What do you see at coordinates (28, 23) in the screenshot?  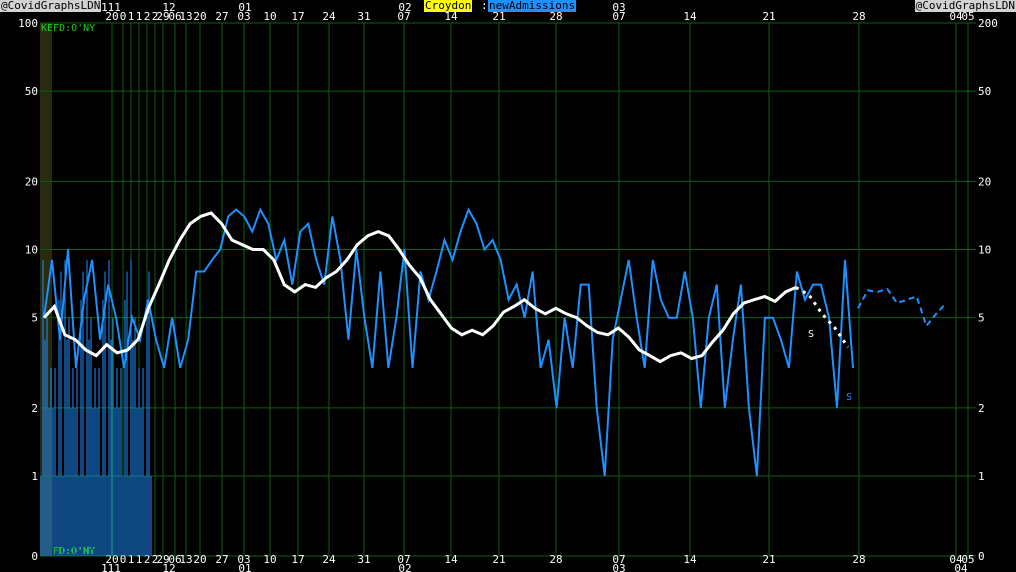 I see `y-tick-label-left: 100` at bounding box center [28, 23].